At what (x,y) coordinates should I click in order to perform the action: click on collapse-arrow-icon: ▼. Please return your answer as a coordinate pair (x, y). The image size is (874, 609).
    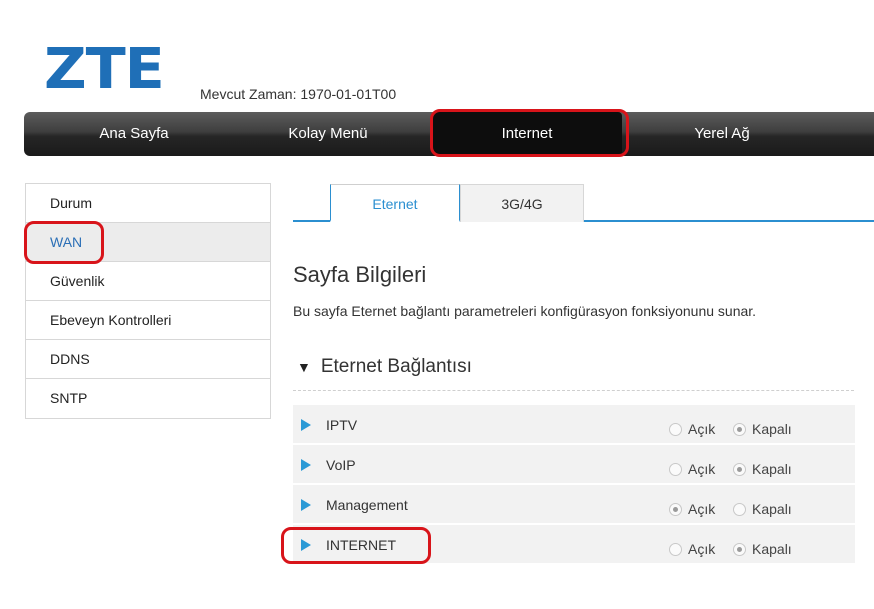
    Looking at the image, I should click on (304, 367).